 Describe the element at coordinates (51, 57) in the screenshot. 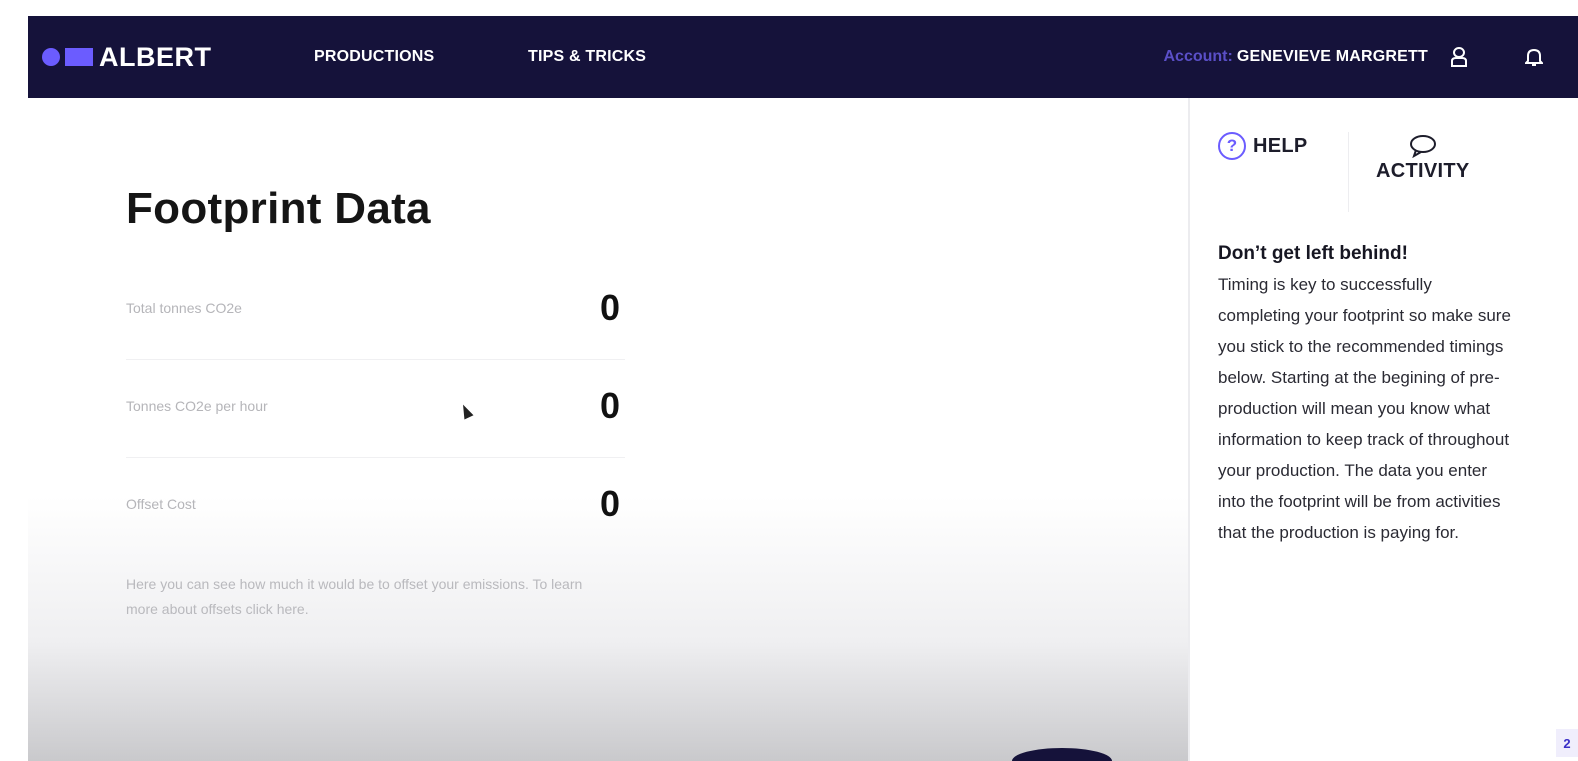

I see `logo-dot-icon` at that location.